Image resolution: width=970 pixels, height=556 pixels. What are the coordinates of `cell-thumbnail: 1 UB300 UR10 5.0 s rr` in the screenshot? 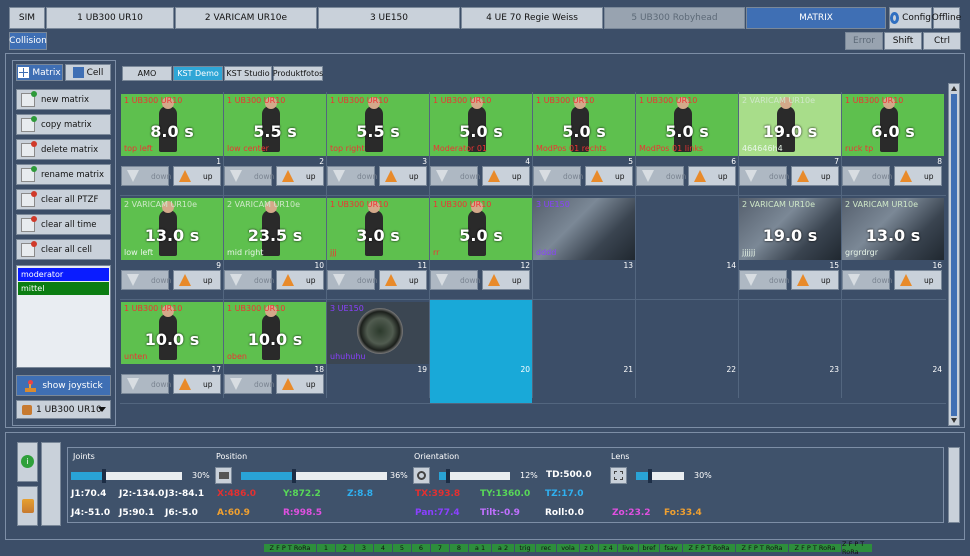 It's located at (481, 229).